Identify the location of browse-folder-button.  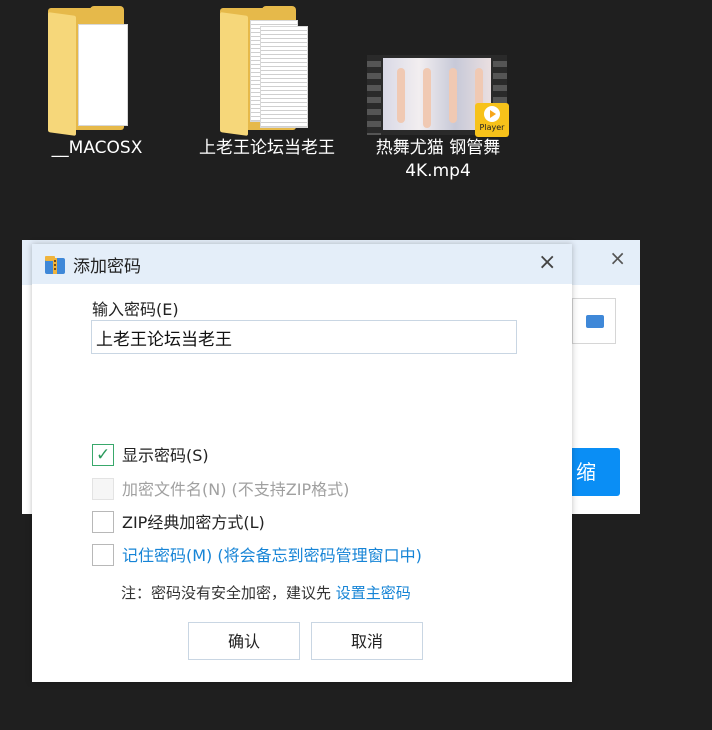
(594, 321).